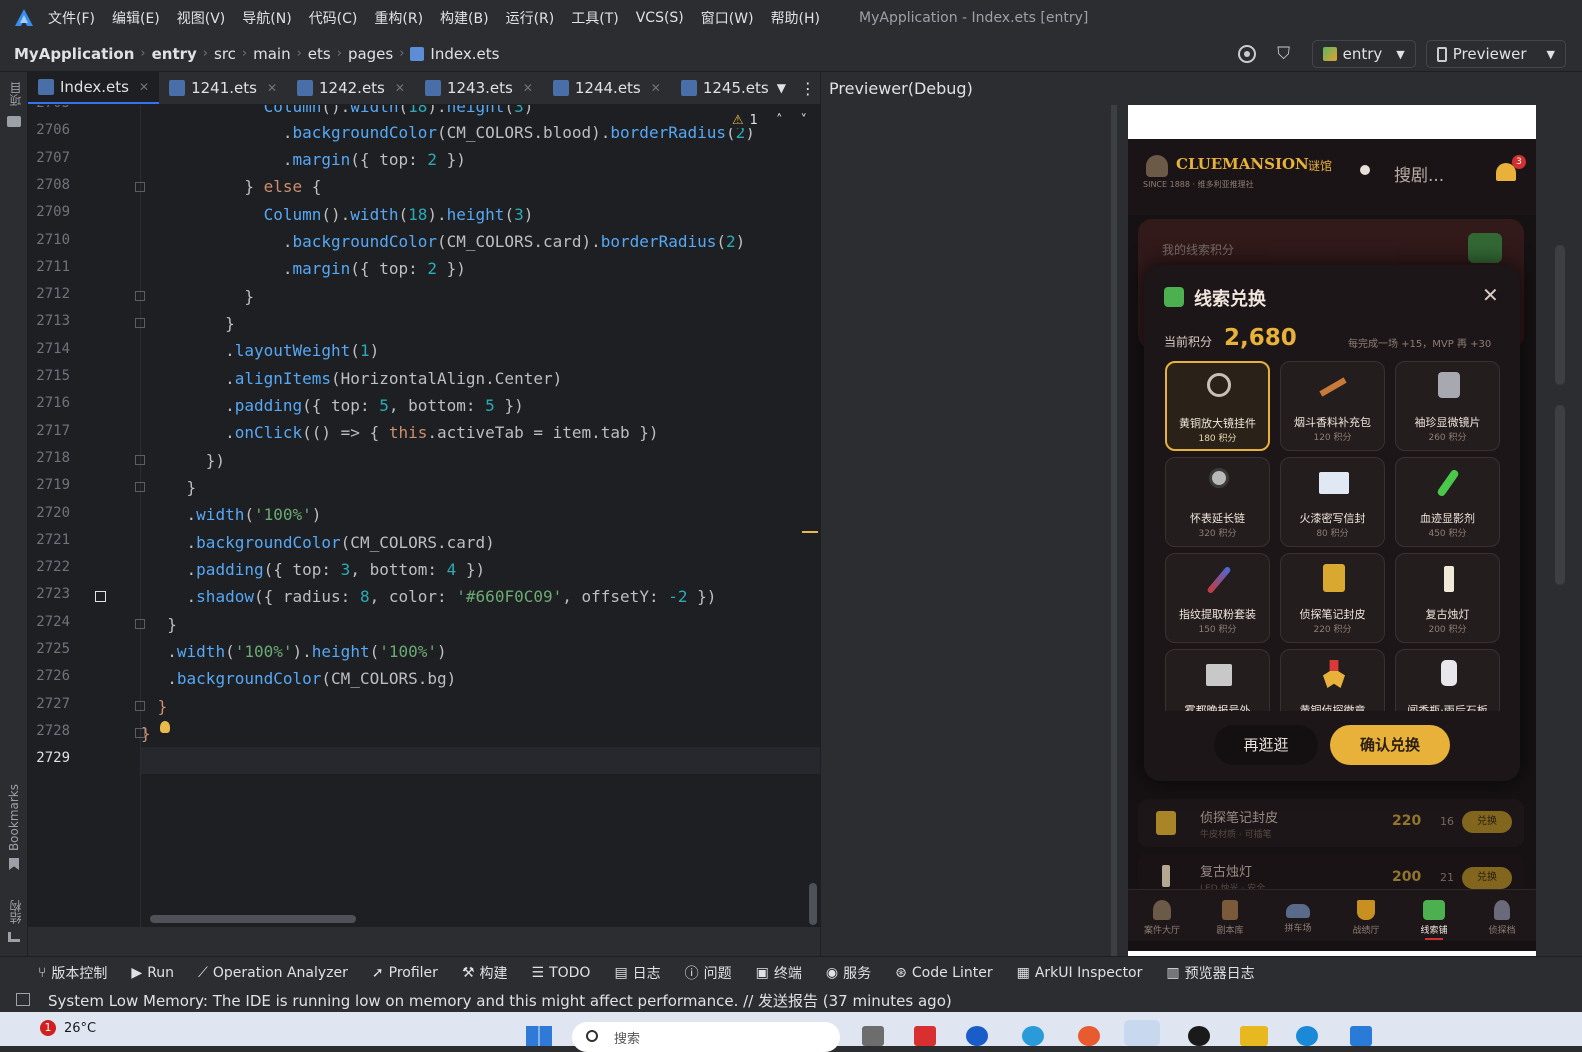 The height and width of the screenshot is (1052, 1582). I want to click on tab-carpool: 拼车场, so click(1298, 915).